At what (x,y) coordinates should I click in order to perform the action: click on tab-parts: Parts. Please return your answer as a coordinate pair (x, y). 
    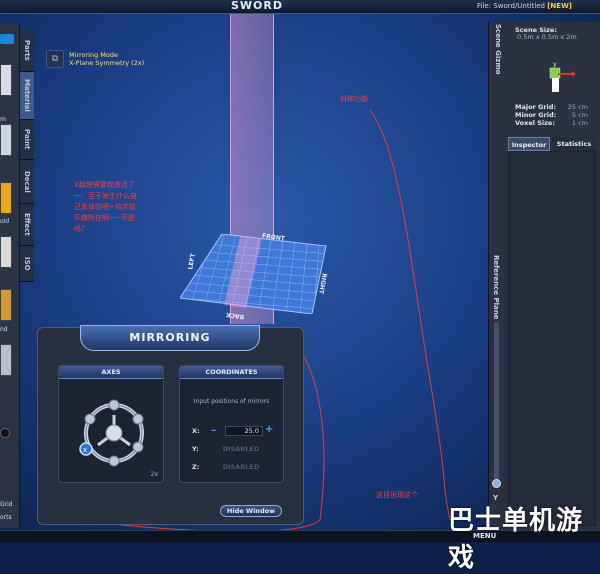
    Looking at the image, I should click on (27, 51).